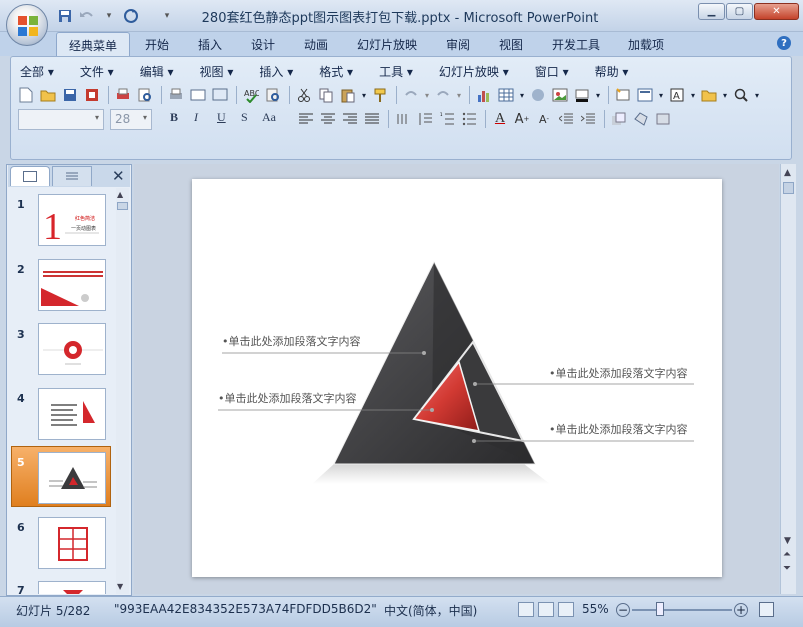  Describe the element at coordinates (97, 117) in the screenshot. I see `font-dropdown-icon: ▾` at that location.